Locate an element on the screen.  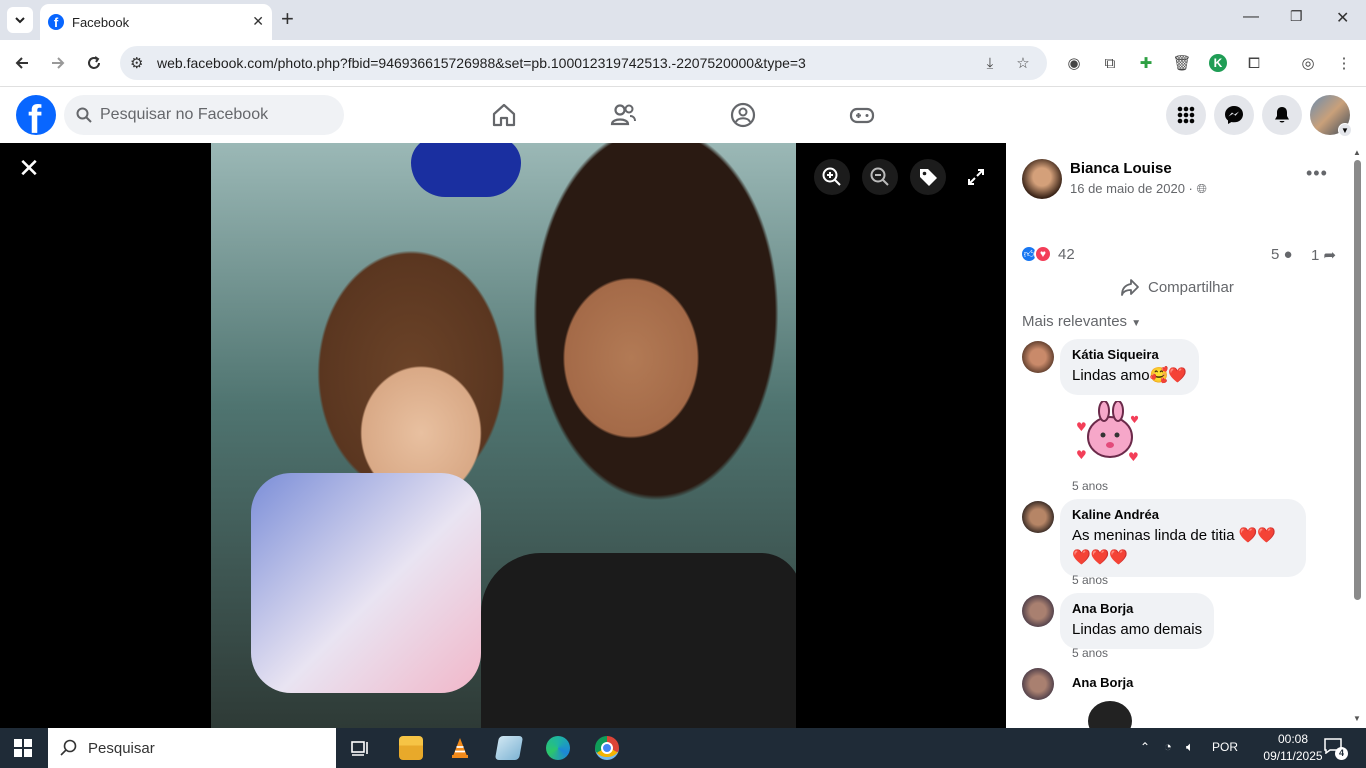
window-close-button: ✕ is located at coordinates (1342, 18).